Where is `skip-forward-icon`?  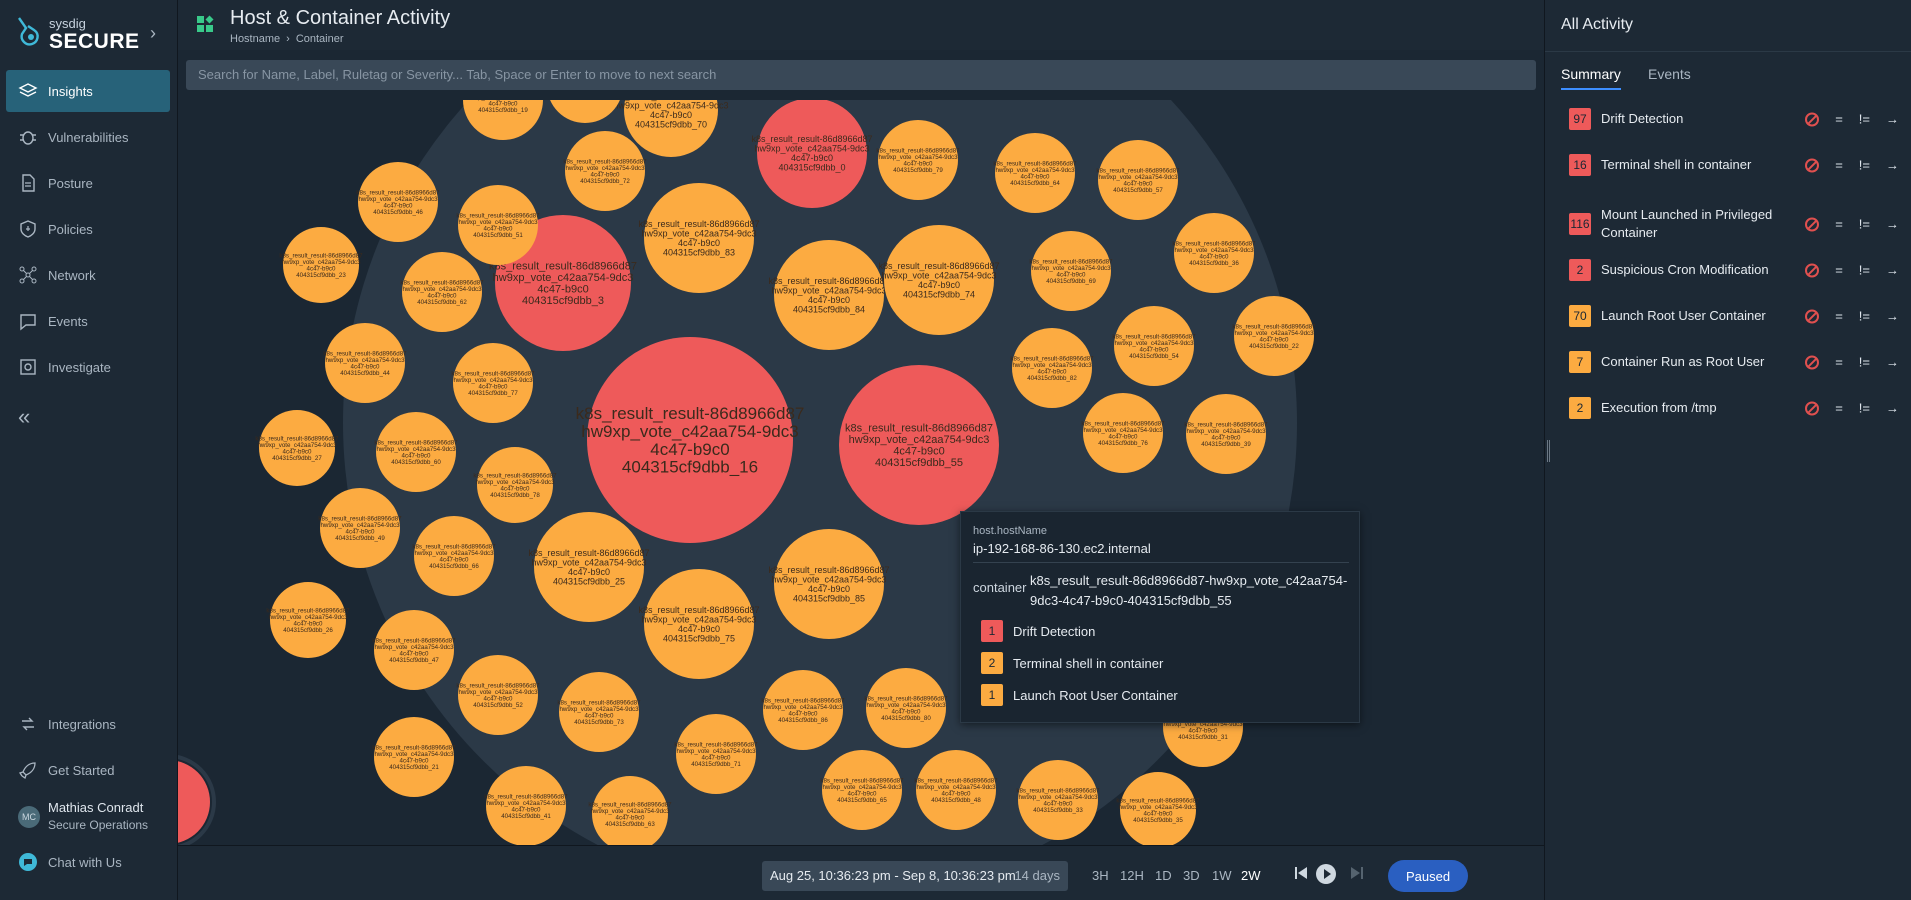 skip-forward-icon is located at coordinates (1357, 873).